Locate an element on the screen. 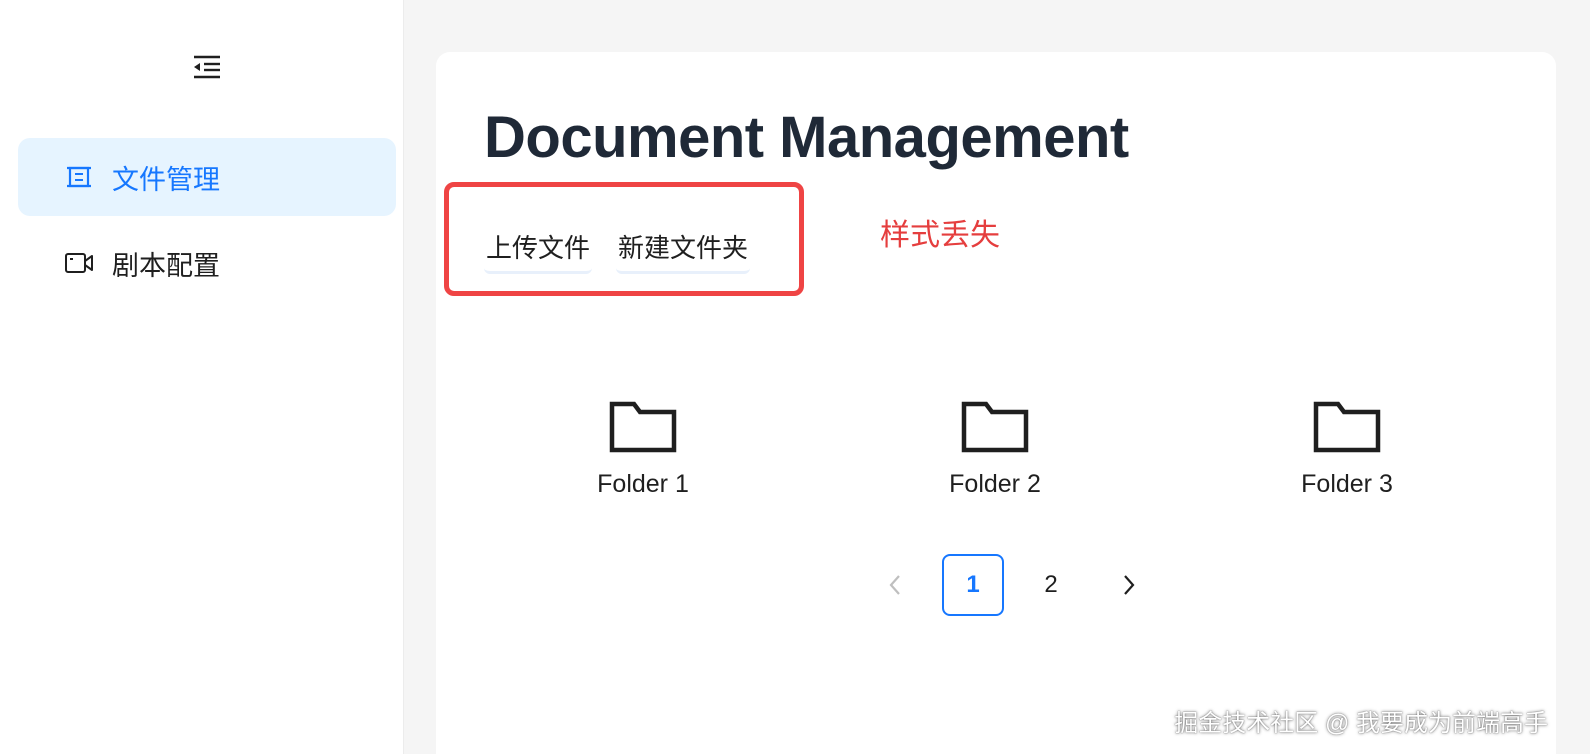 This screenshot has height=754, width=1590. sidebar-item-script-config: 剧本配置 is located at coordinates (207, 263).